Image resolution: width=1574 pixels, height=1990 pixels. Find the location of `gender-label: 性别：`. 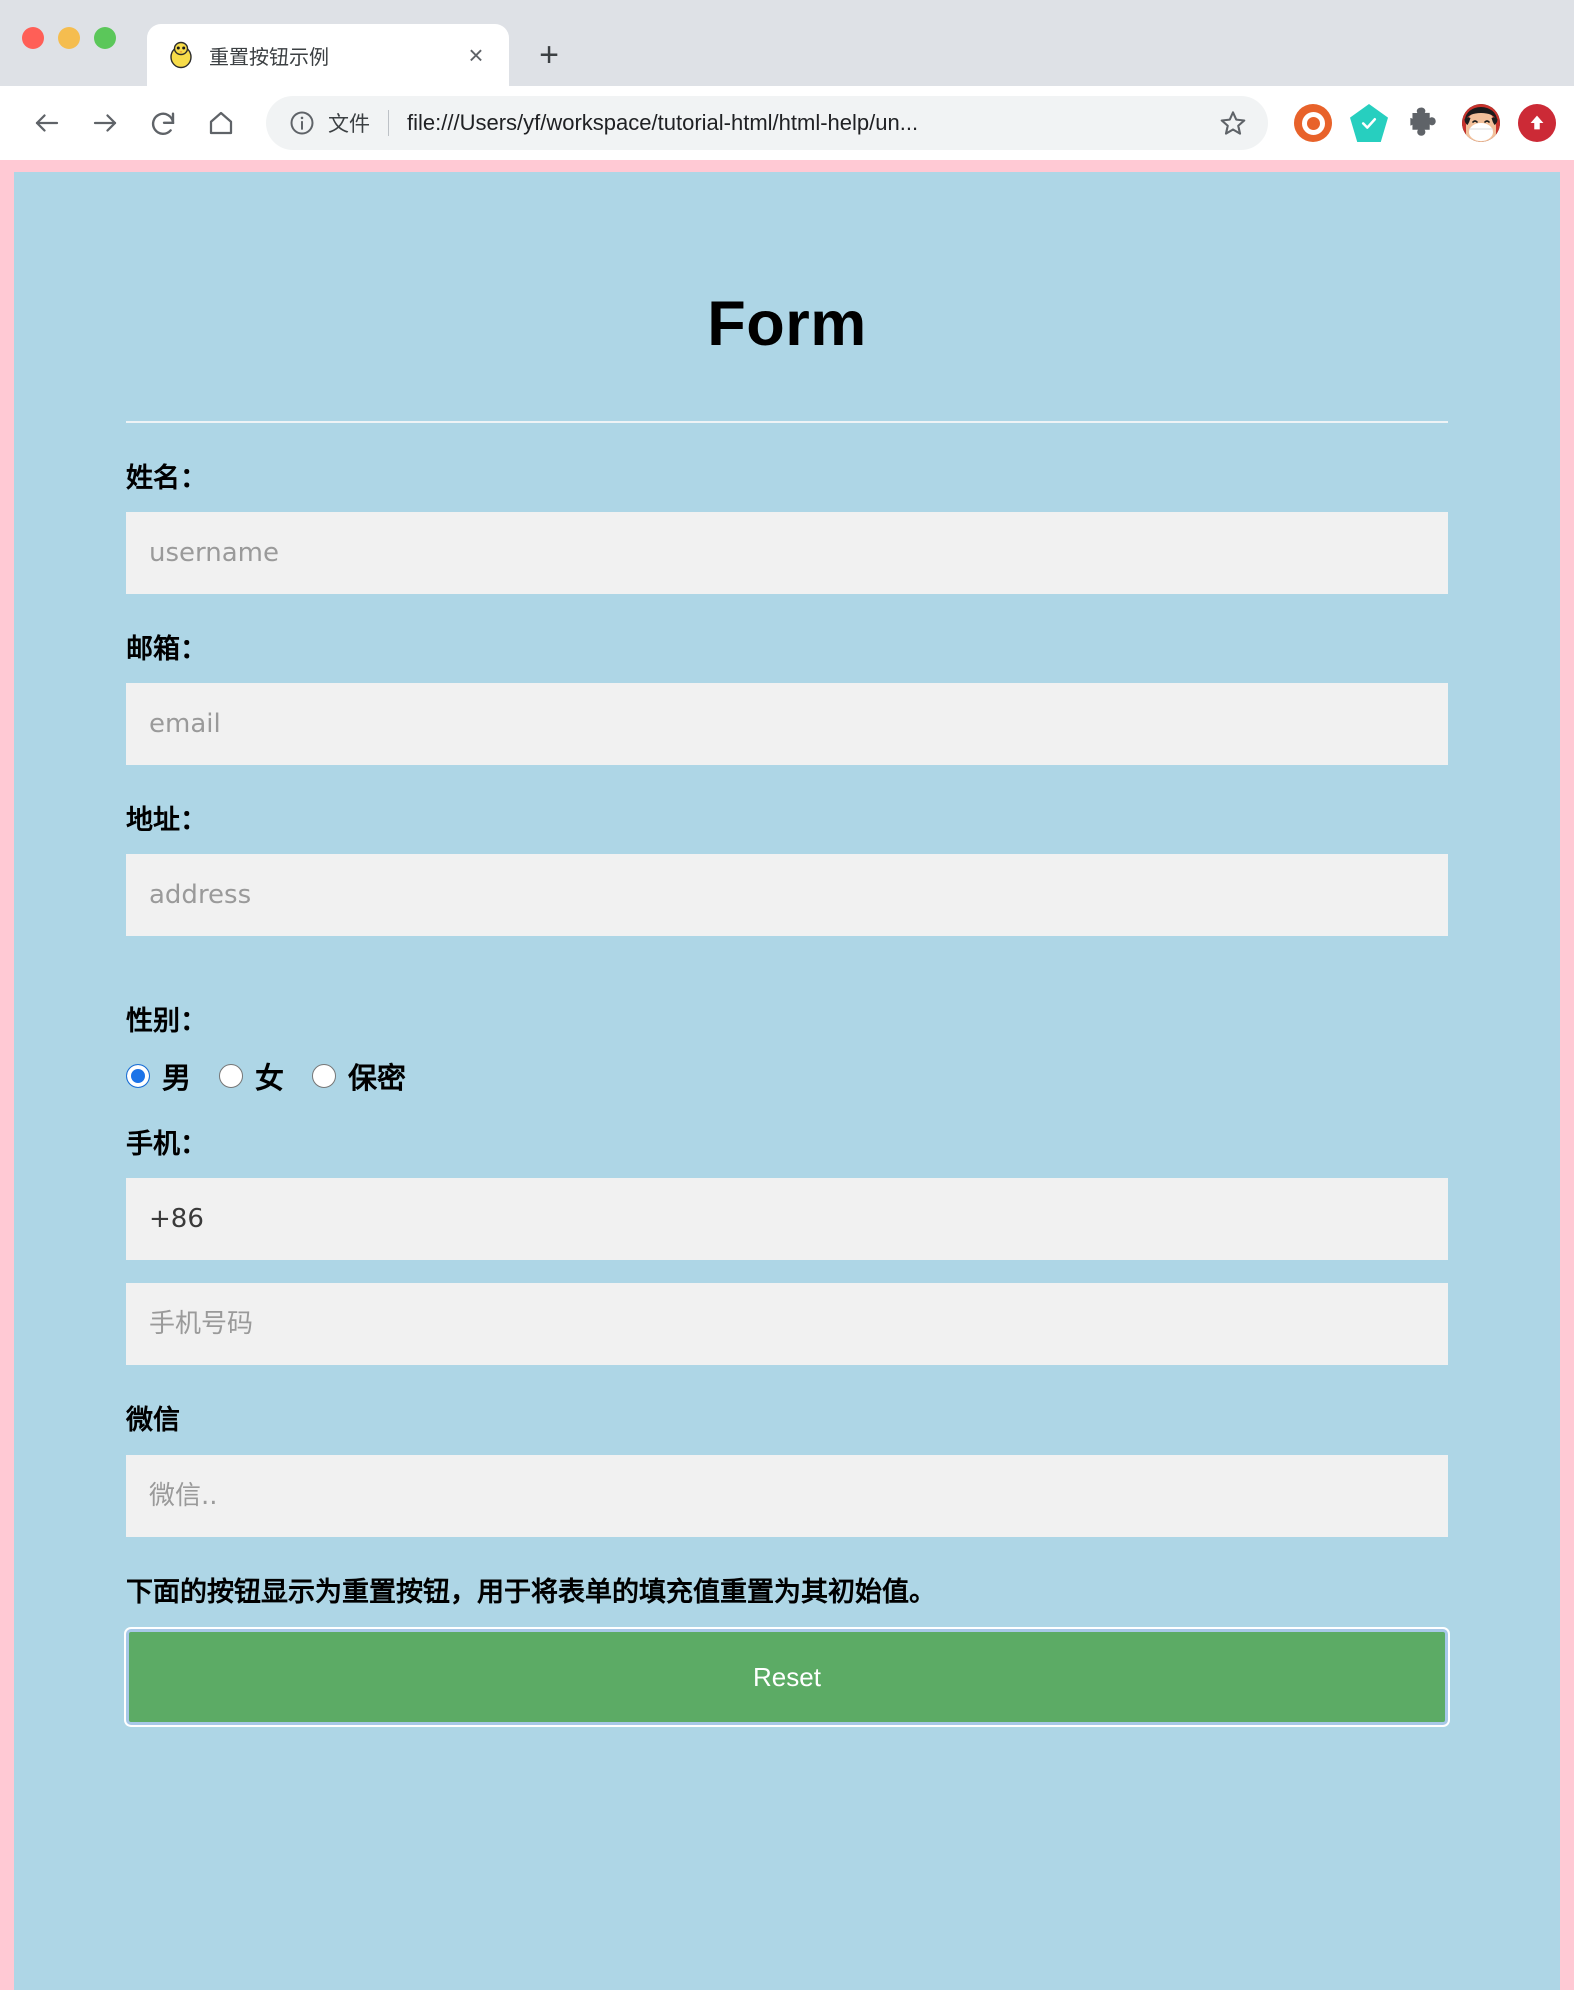

gender-label: 性别： is located at coordinates (166, 1022).